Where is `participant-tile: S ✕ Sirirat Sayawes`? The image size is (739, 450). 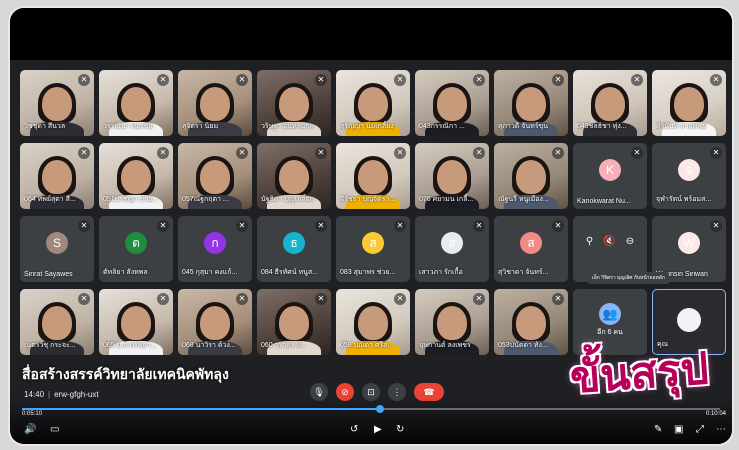
participant-tile: S ✕ Sirirat Sayawes is located at coordinates (57, 249).